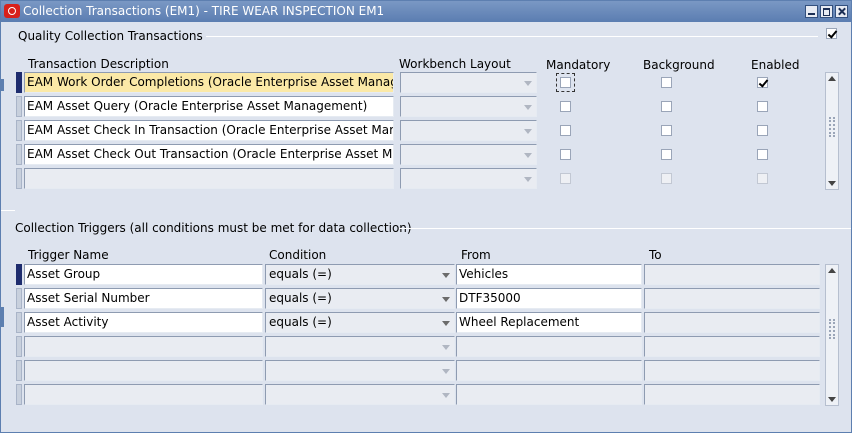 The height and width of the screenshot is (433, 852). Describe the element at coordinates (679, 65) in the screenshot. I see `col-header-background: Background` at that location.